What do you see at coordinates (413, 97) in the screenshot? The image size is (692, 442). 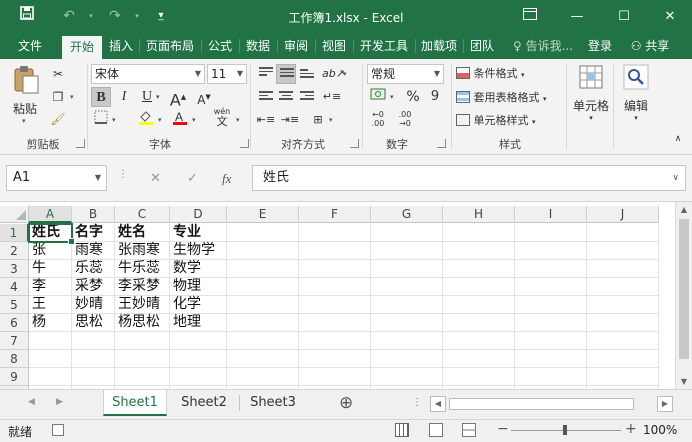 I see `percent-button: %` at bounding box center [413, 97].